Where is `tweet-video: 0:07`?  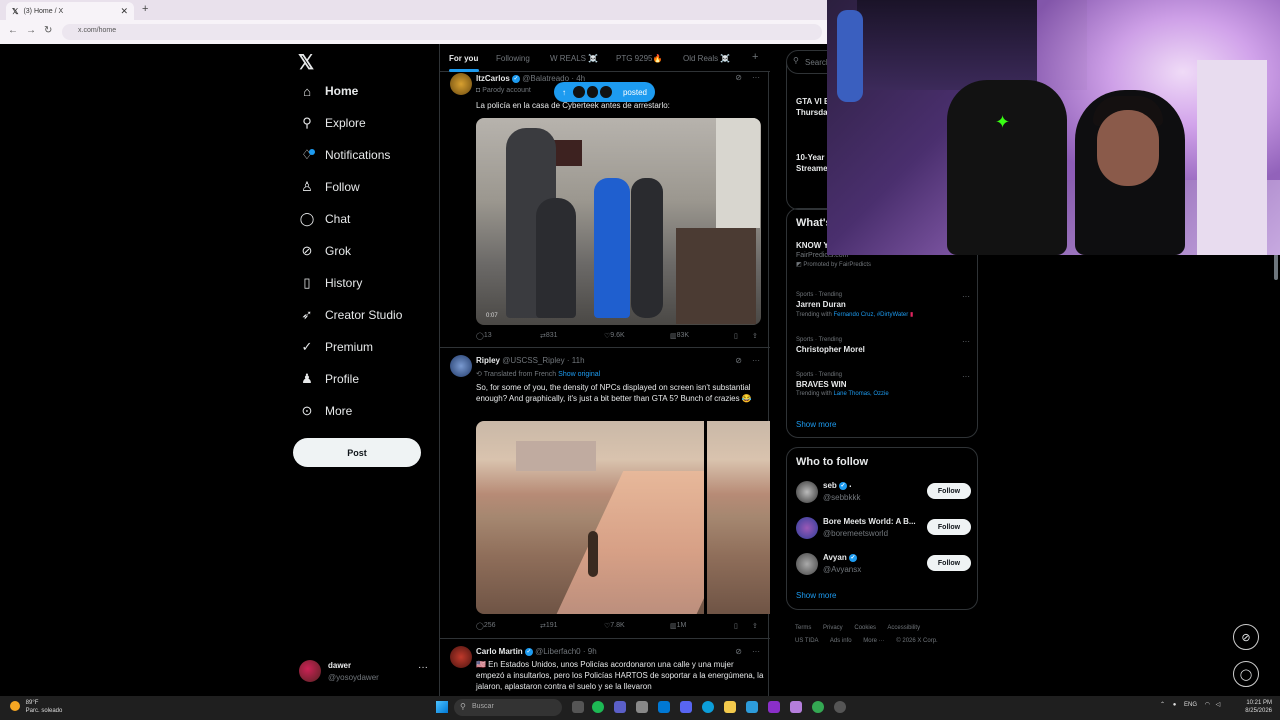
tweet-video: 0:07 is located at coordinates (618, 221).